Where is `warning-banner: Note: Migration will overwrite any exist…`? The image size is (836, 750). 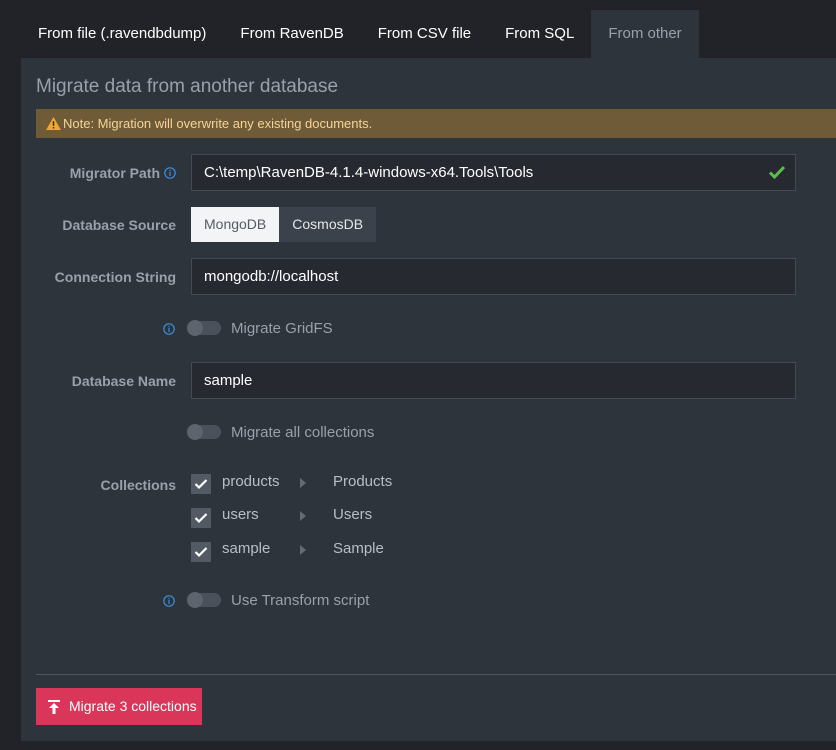 warning-banner: Note: Migration will overwrite any exist… is located at coordinates (436, 123).